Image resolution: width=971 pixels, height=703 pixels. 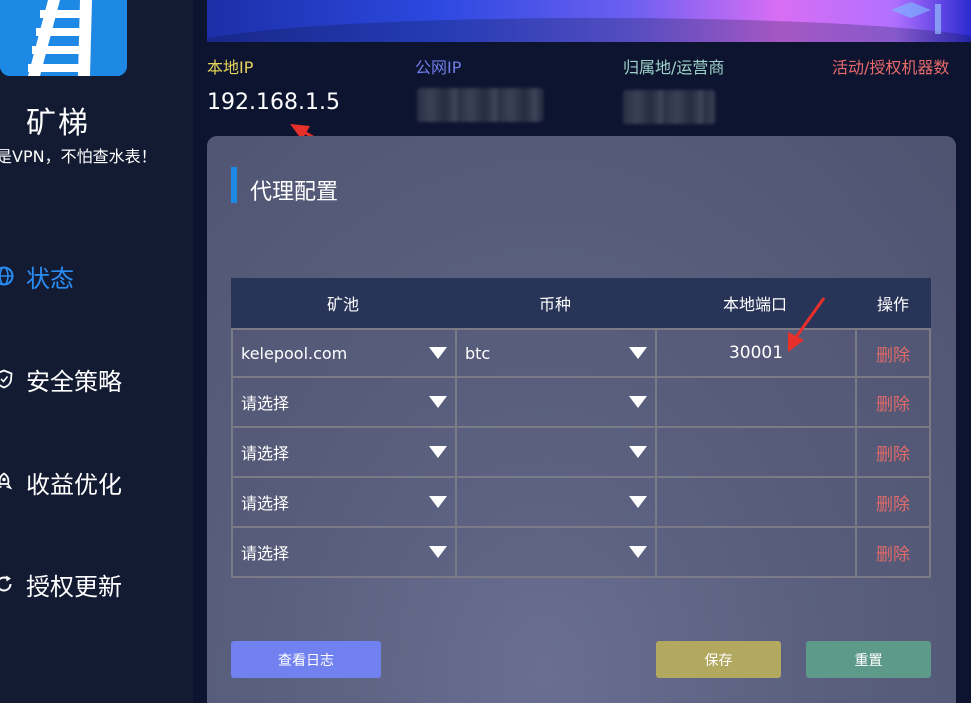 I want to click on location-label: 归属地/运营商, so click(x=674, y=67).